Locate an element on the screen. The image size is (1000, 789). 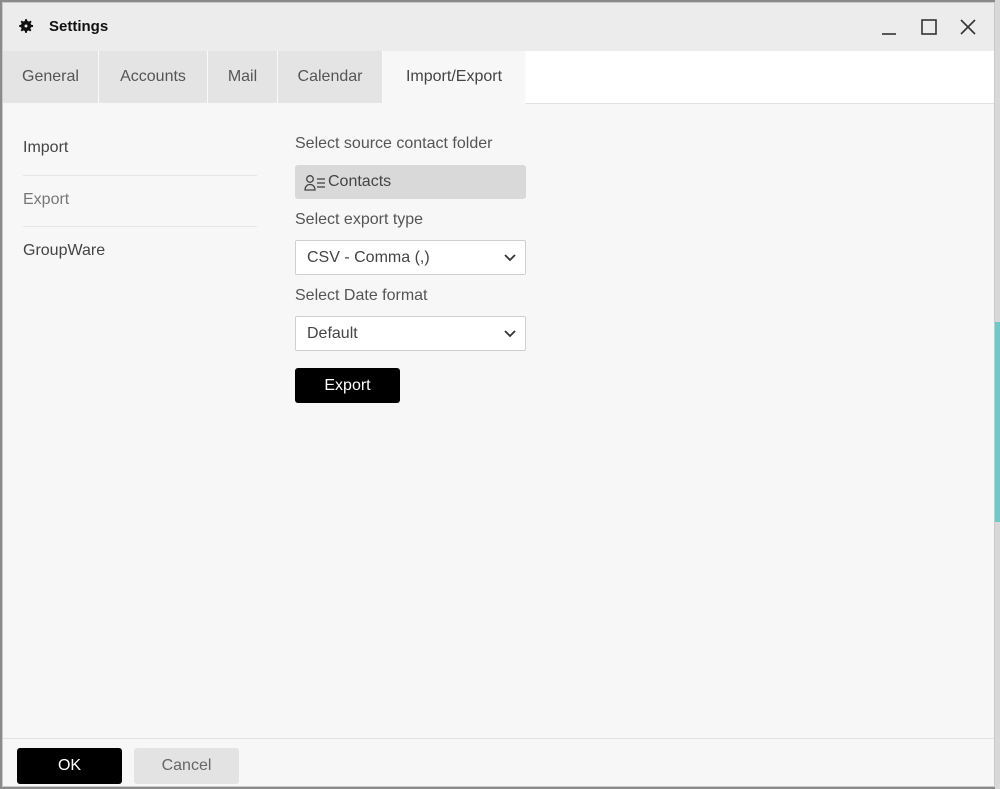
tab-calendar: Calendar is located at coordinates (330, 77).